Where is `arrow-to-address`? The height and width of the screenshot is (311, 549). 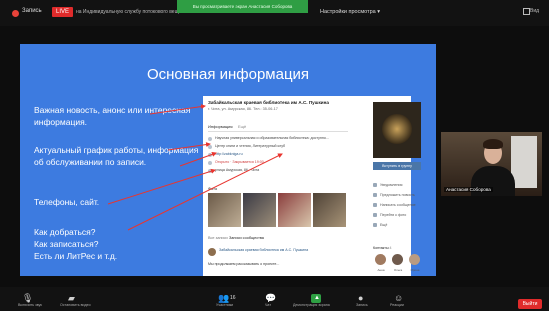 arrow-to-address is located at coordinates (205, 192).